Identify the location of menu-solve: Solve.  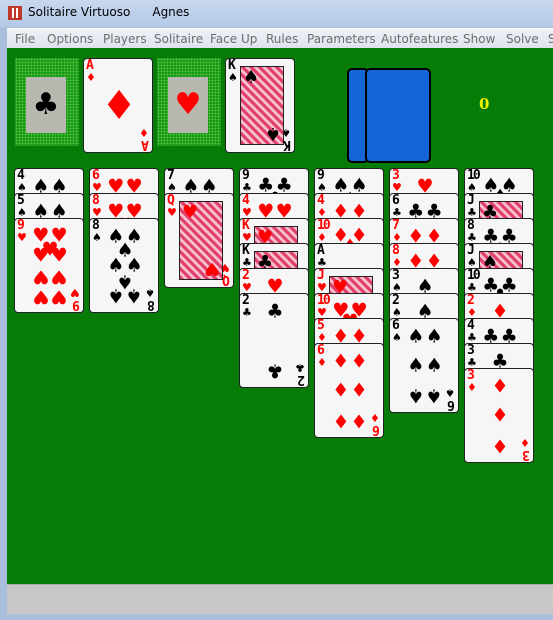
(522, 39).